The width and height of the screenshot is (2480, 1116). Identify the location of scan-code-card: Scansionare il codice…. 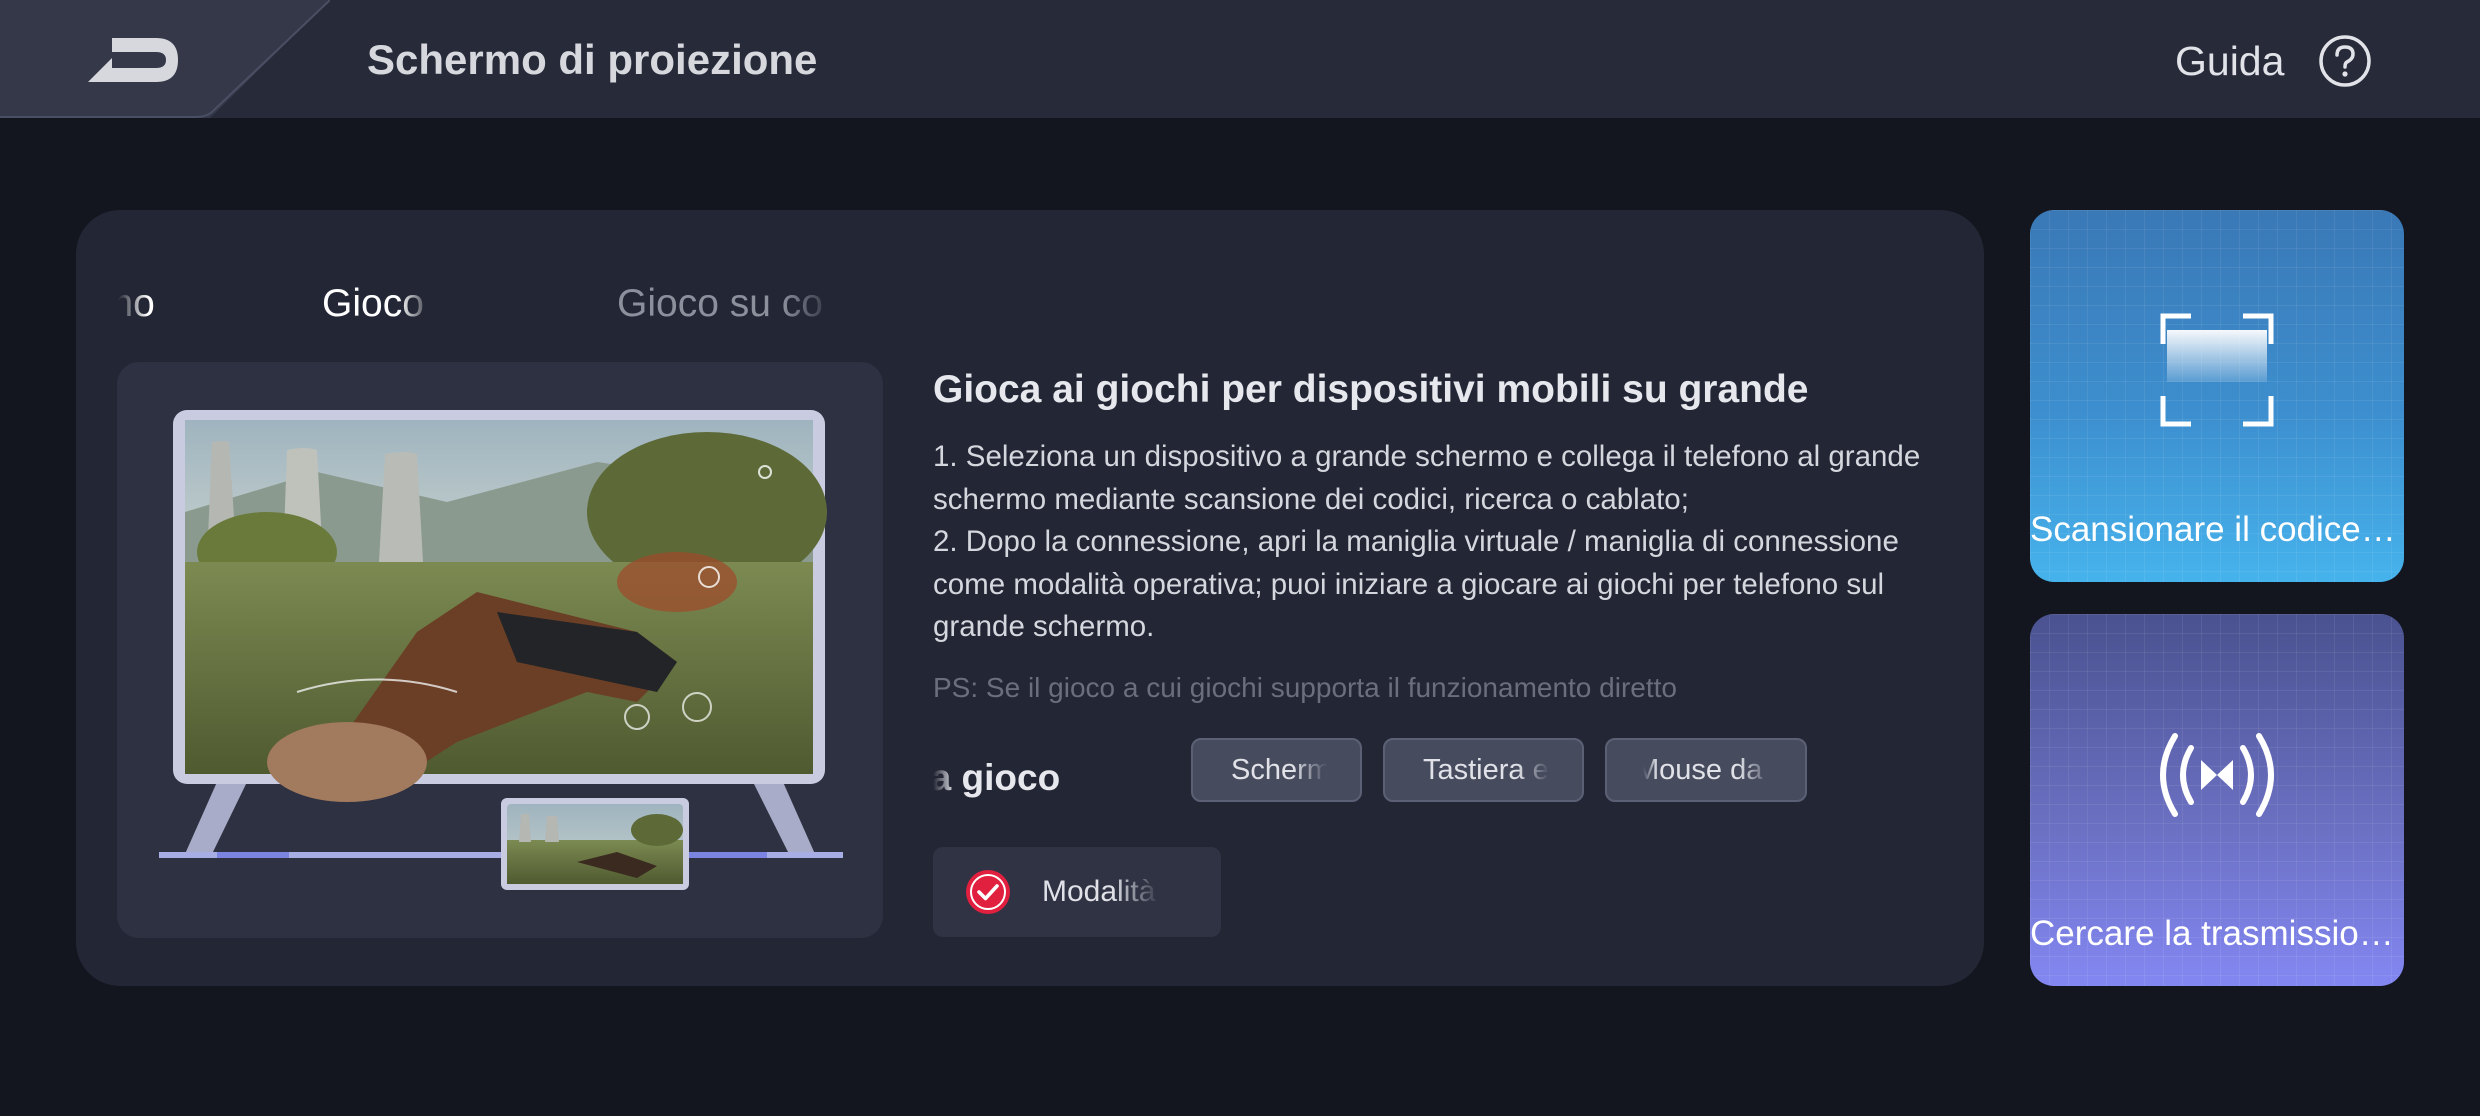
(2217, 396).